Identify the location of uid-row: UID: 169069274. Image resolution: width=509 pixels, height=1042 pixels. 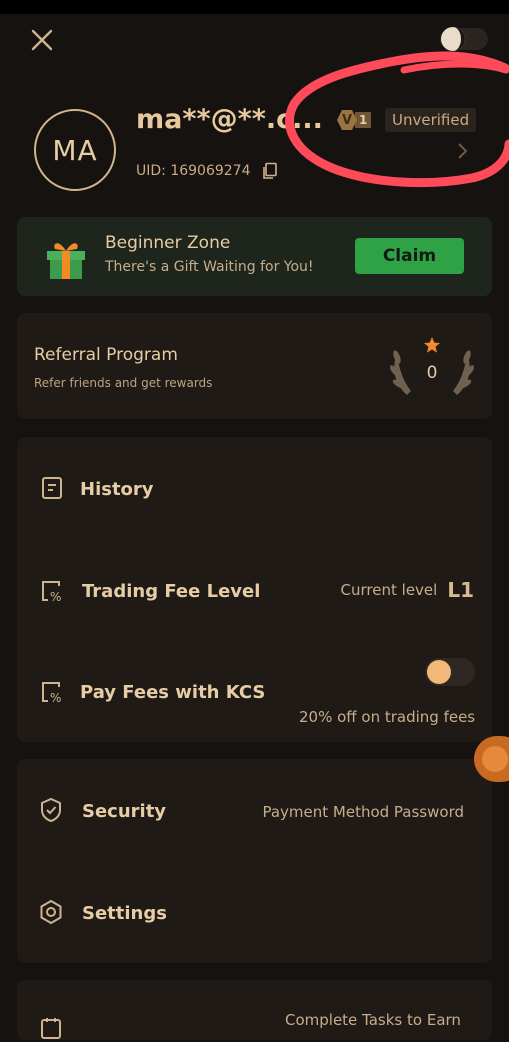
(207, 171).